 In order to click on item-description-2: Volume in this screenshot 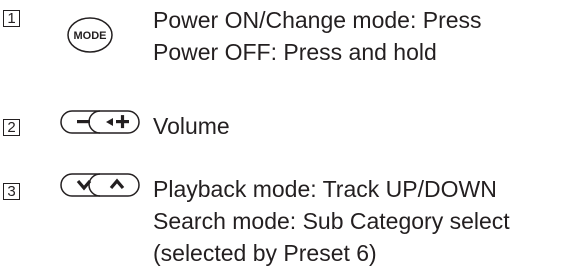, I will do `click(191, 126)`.